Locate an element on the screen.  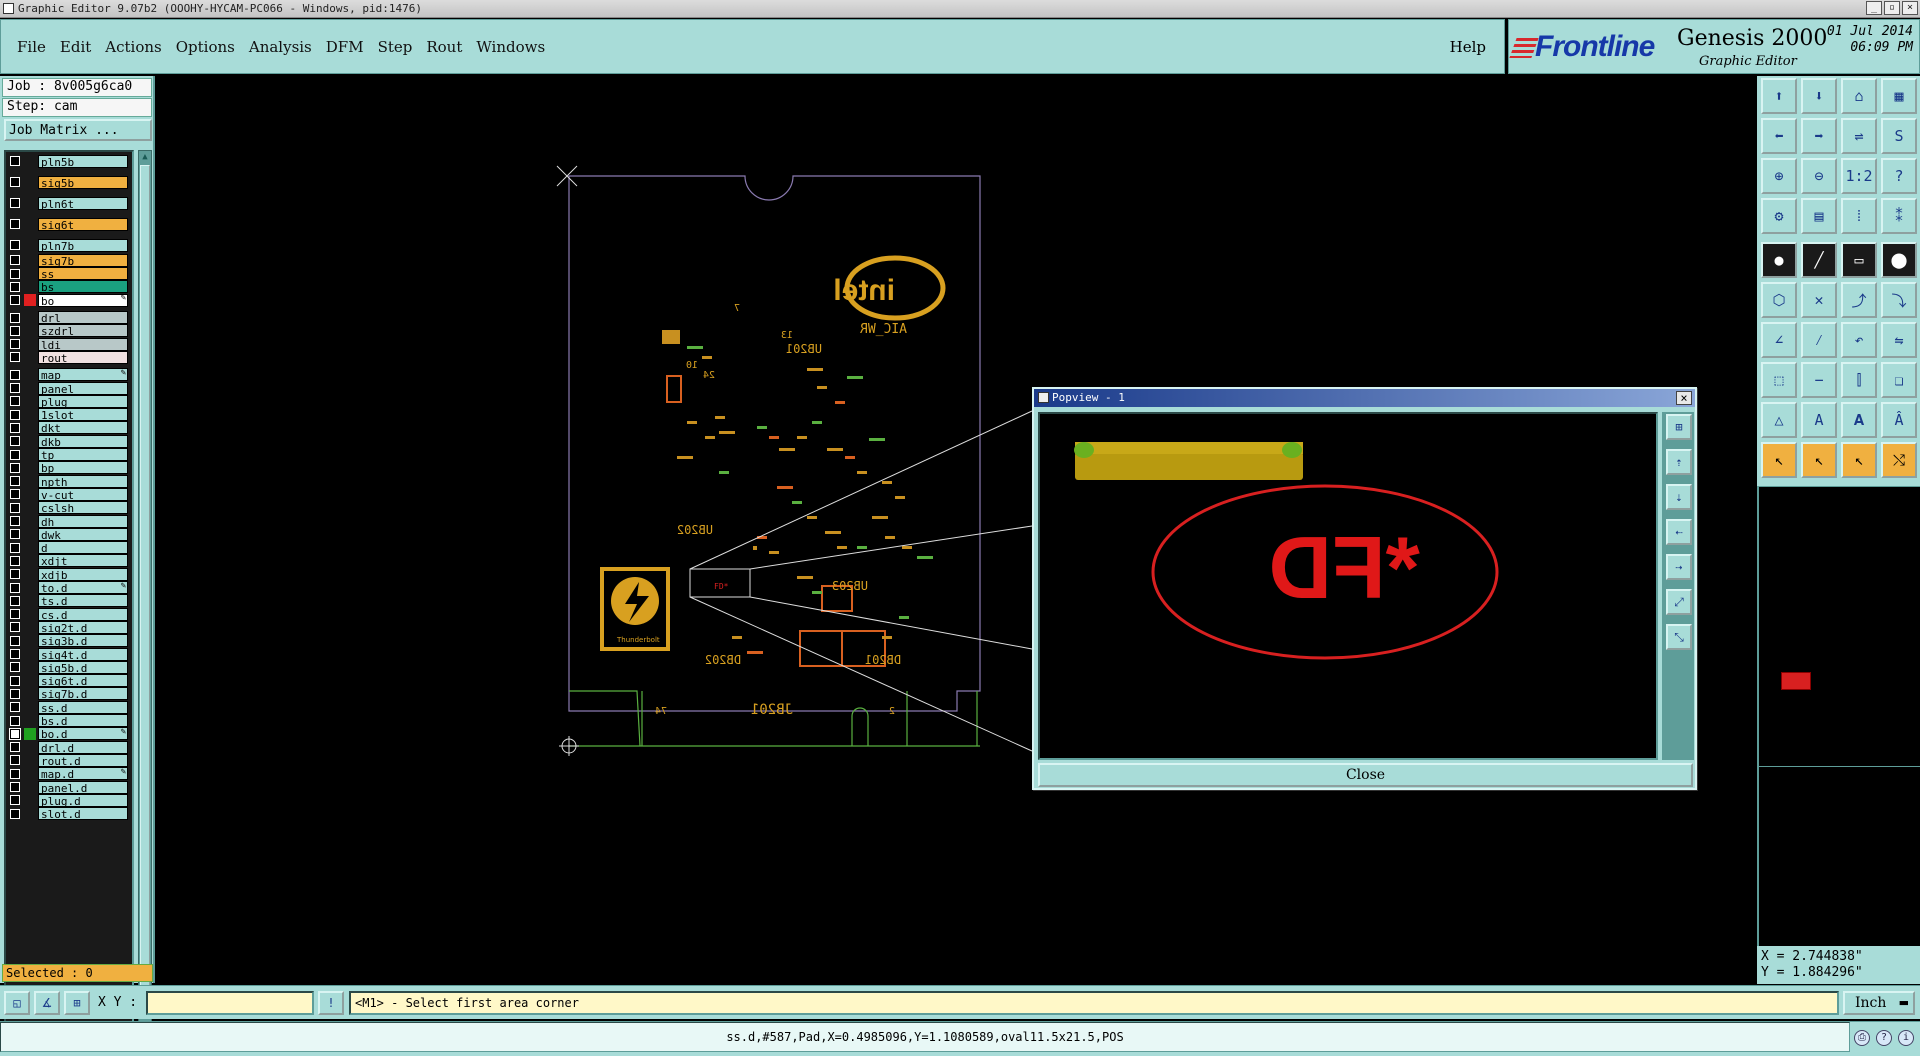
layer-row: sig6t.d is located at coordinates (69, 681).